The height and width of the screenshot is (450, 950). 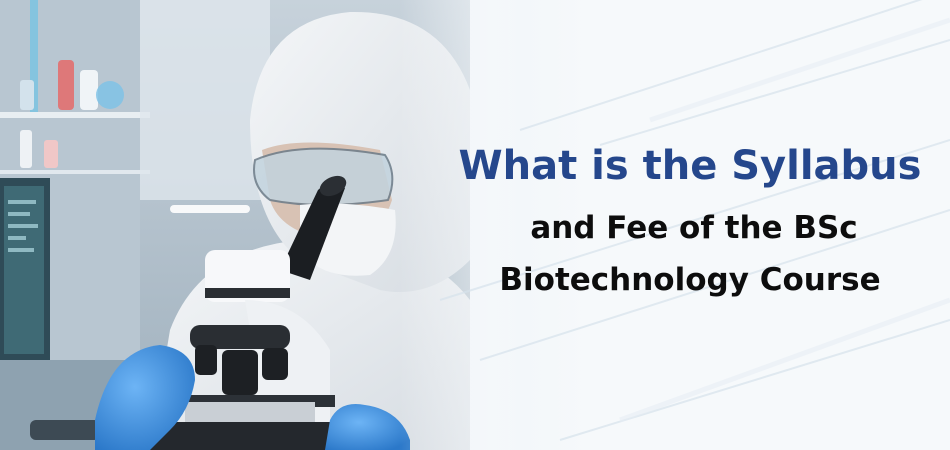 What do you see at coordinates (690, 280) in the screenshot?
I see `headline-line-3: Biotechnology Course` at bounding box center [690, 280].